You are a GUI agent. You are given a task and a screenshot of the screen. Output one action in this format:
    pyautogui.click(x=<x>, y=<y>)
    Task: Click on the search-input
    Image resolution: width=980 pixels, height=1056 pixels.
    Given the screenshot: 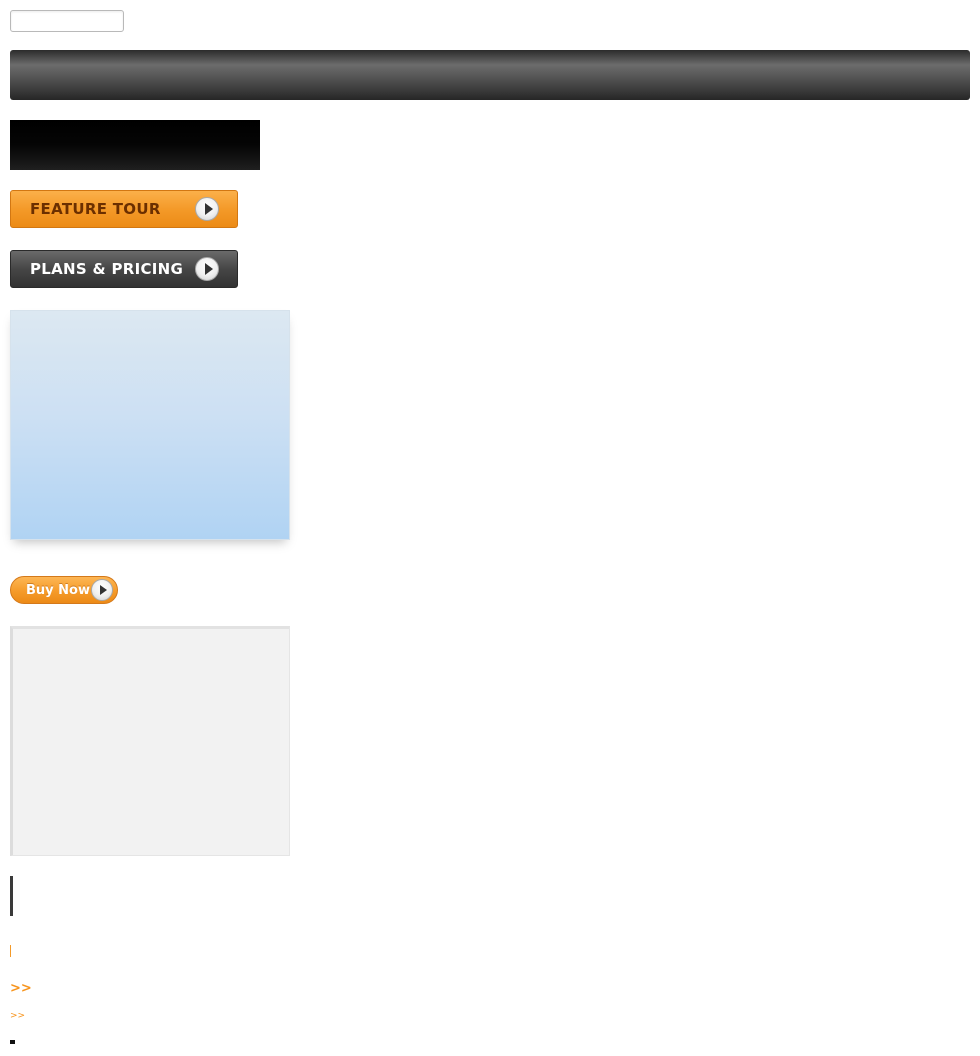 What is the action you would take?
    pyautogui.click(x=67, y=21)
    